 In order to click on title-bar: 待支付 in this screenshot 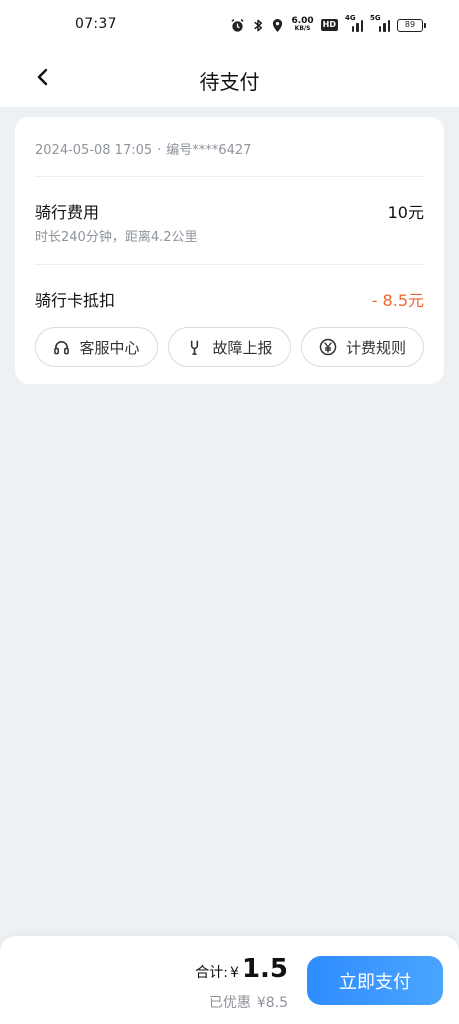, I will do `click(229, 79)`.